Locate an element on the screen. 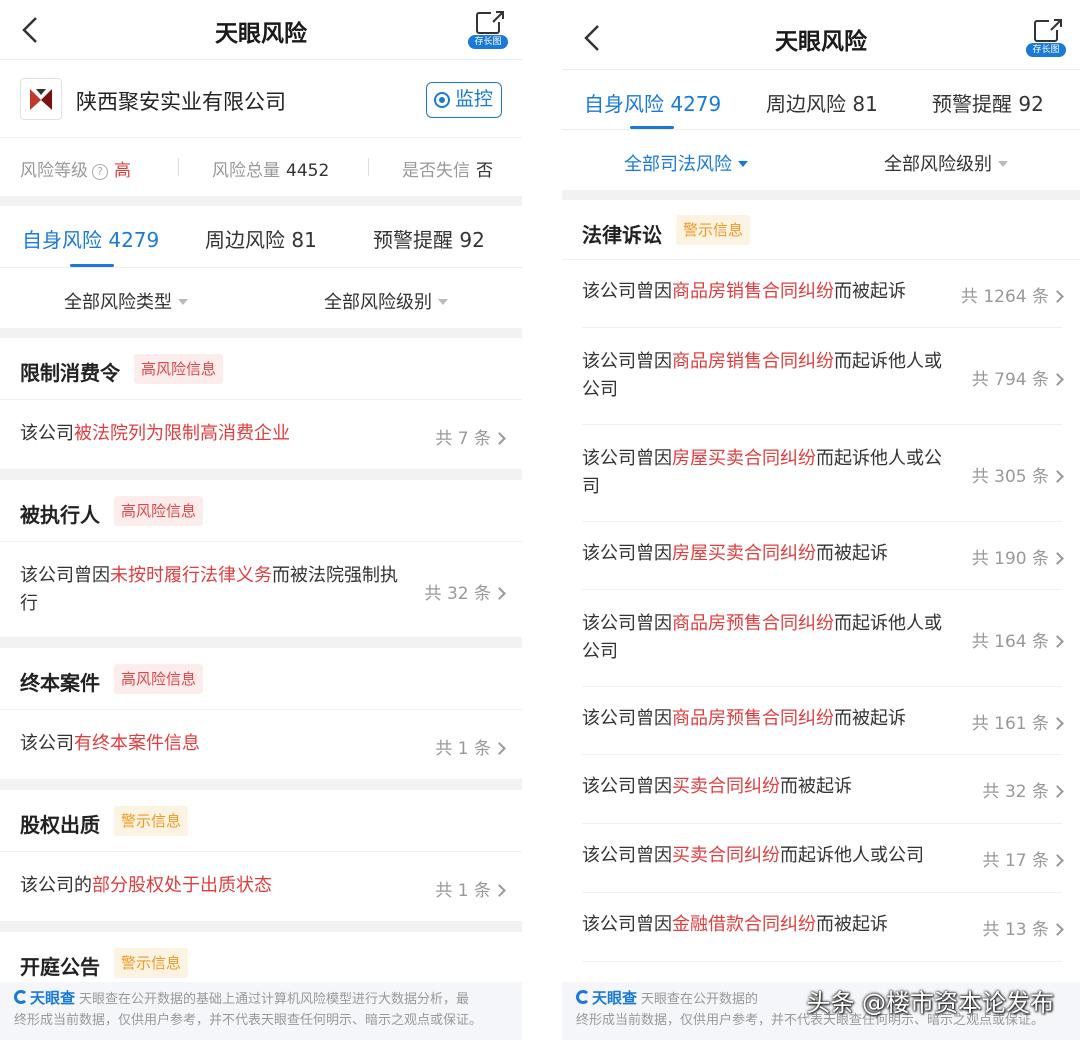 This screenshot has width=1080, height=1040. nav-bar: 天眼风险 存长图 is located at coordinates (261, 30).